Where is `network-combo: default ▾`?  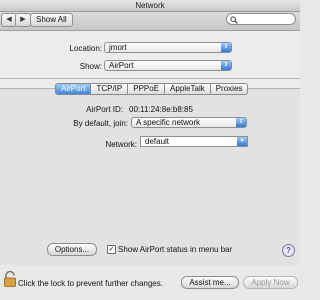 network-combo: default ▾ is located at coordinates (194, 141).